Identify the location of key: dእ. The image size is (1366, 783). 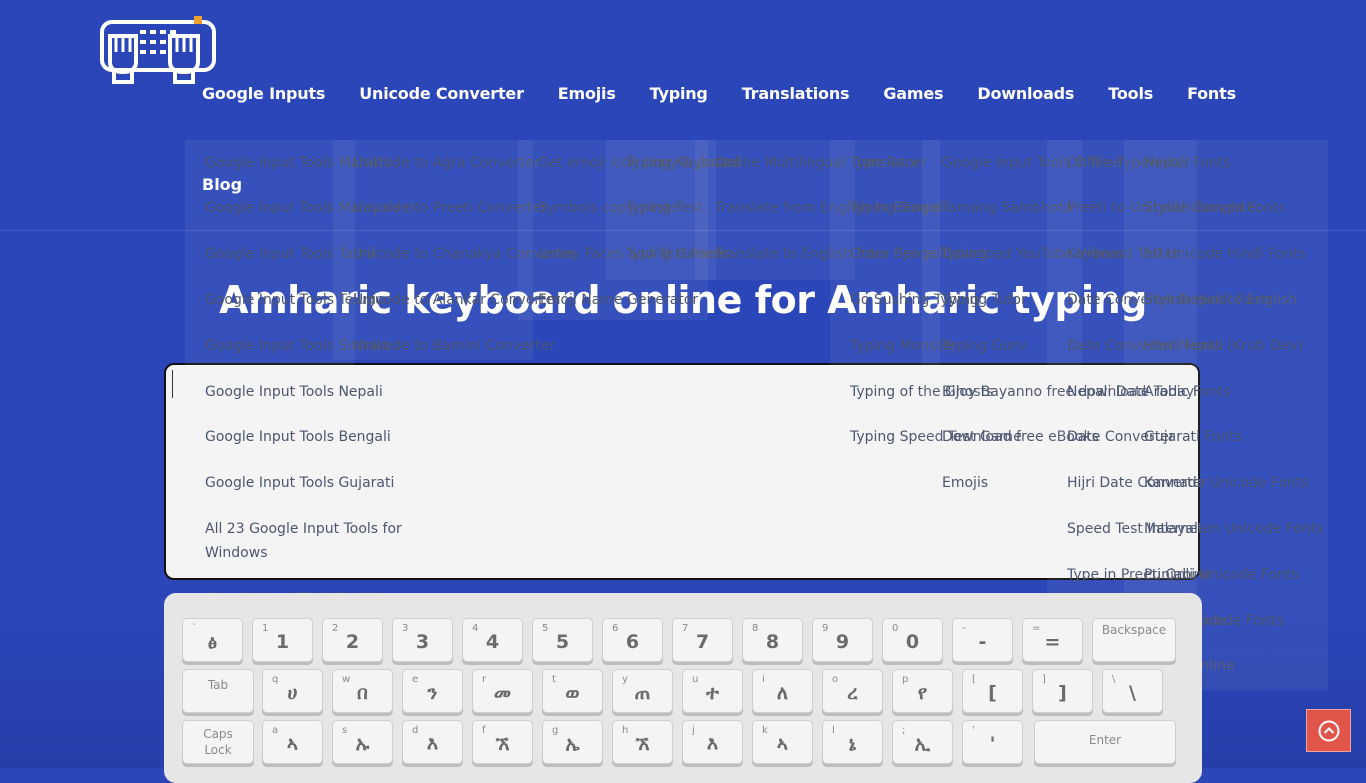
(432, 742).